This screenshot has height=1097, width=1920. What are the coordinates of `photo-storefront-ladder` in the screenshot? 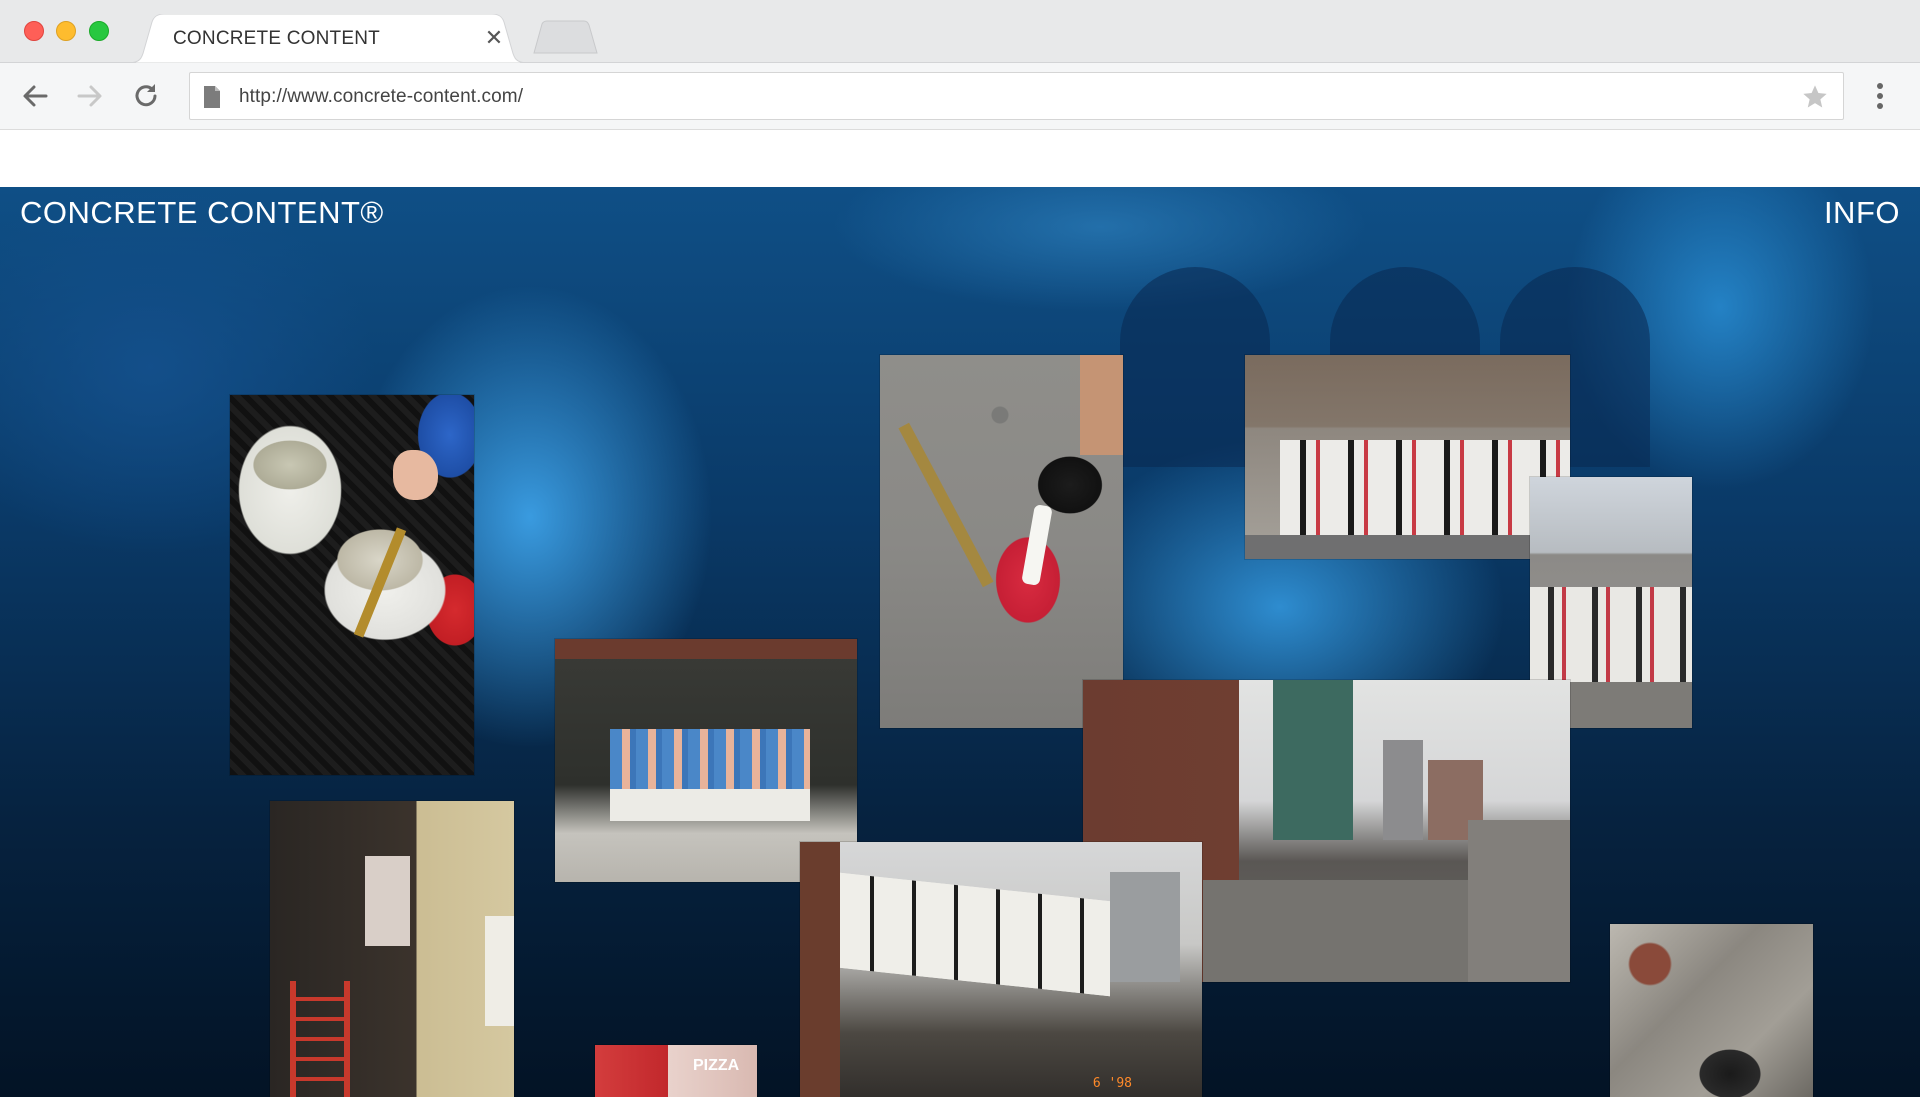 It's located at (392, 949).